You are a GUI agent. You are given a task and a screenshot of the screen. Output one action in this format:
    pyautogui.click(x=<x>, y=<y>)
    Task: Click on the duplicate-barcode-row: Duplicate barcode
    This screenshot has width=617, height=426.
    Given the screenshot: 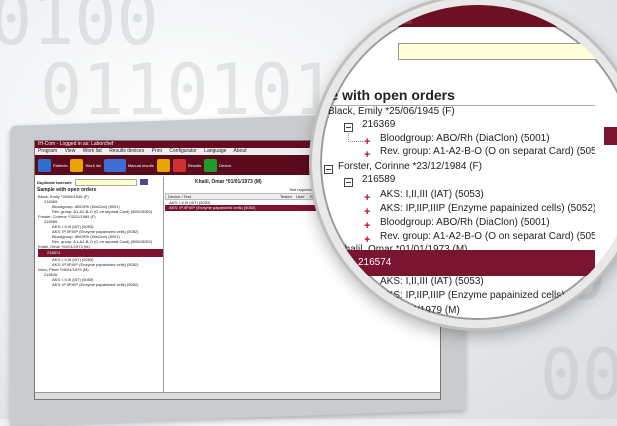 What is the action you would take?
    pyautogui.click(x=99, y=182)
    